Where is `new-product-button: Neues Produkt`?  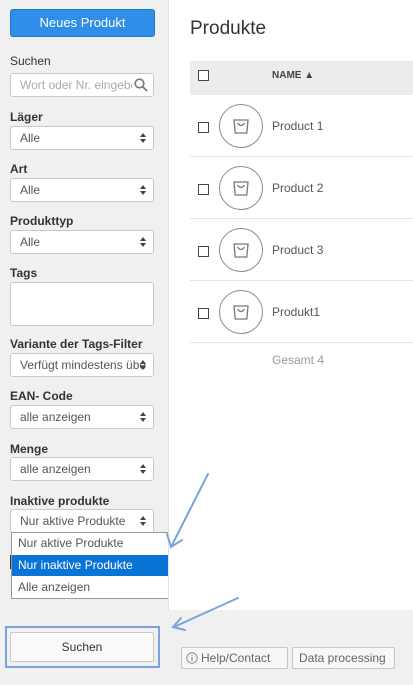
new-product-button: Neues Produkt is located at coordinates (82, 23).